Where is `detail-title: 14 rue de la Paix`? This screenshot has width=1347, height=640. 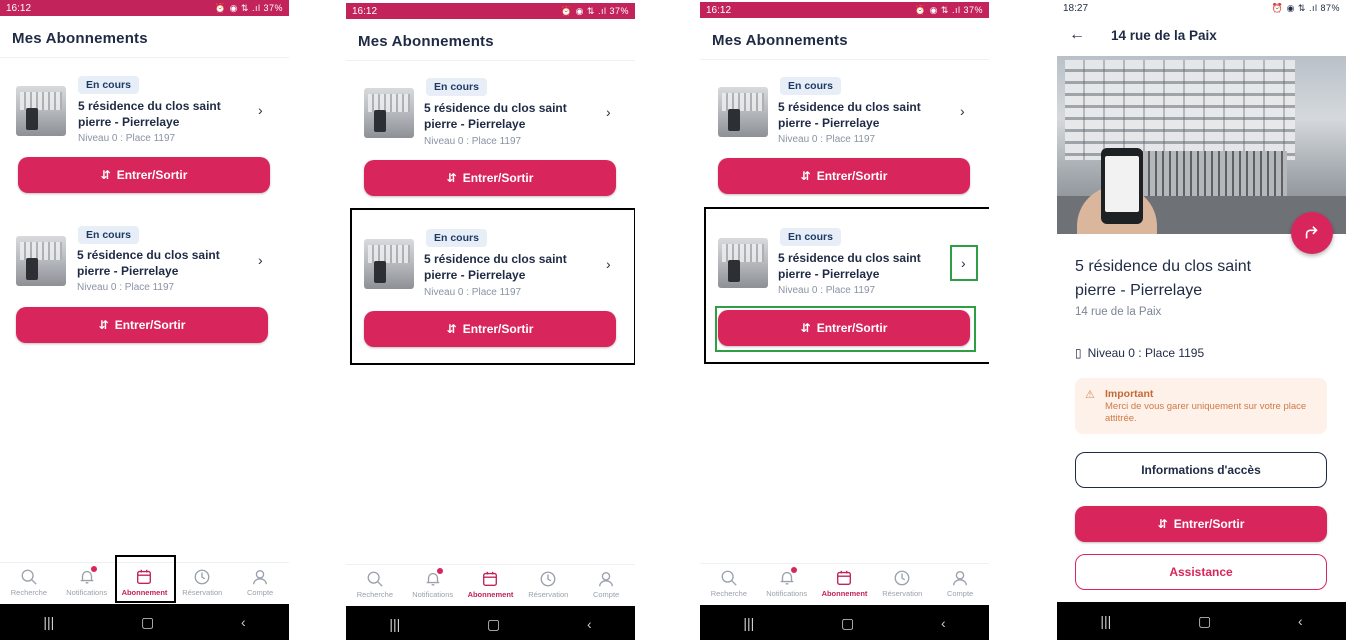
detail-title: 14 rue de la Paix is located at coordinates (1164, 35).